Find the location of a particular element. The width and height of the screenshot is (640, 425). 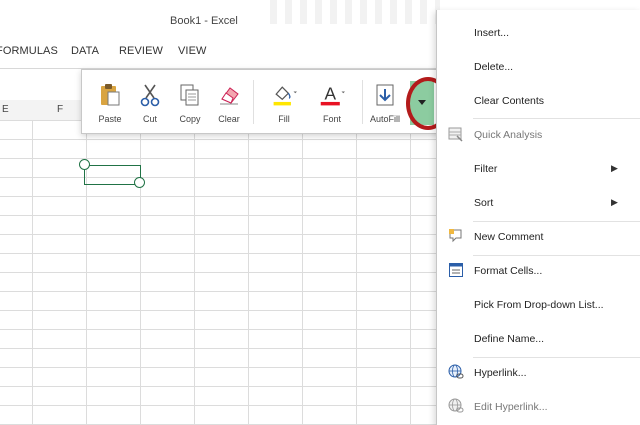

column-header-f: F is located at coordinates (60, 109).